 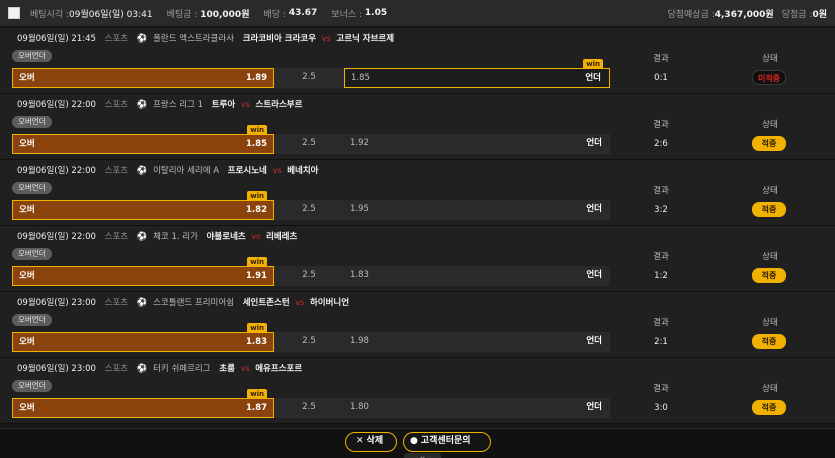 I want to click on customer-center-button: ● 고객센터문의, so click(x=447, y=442).